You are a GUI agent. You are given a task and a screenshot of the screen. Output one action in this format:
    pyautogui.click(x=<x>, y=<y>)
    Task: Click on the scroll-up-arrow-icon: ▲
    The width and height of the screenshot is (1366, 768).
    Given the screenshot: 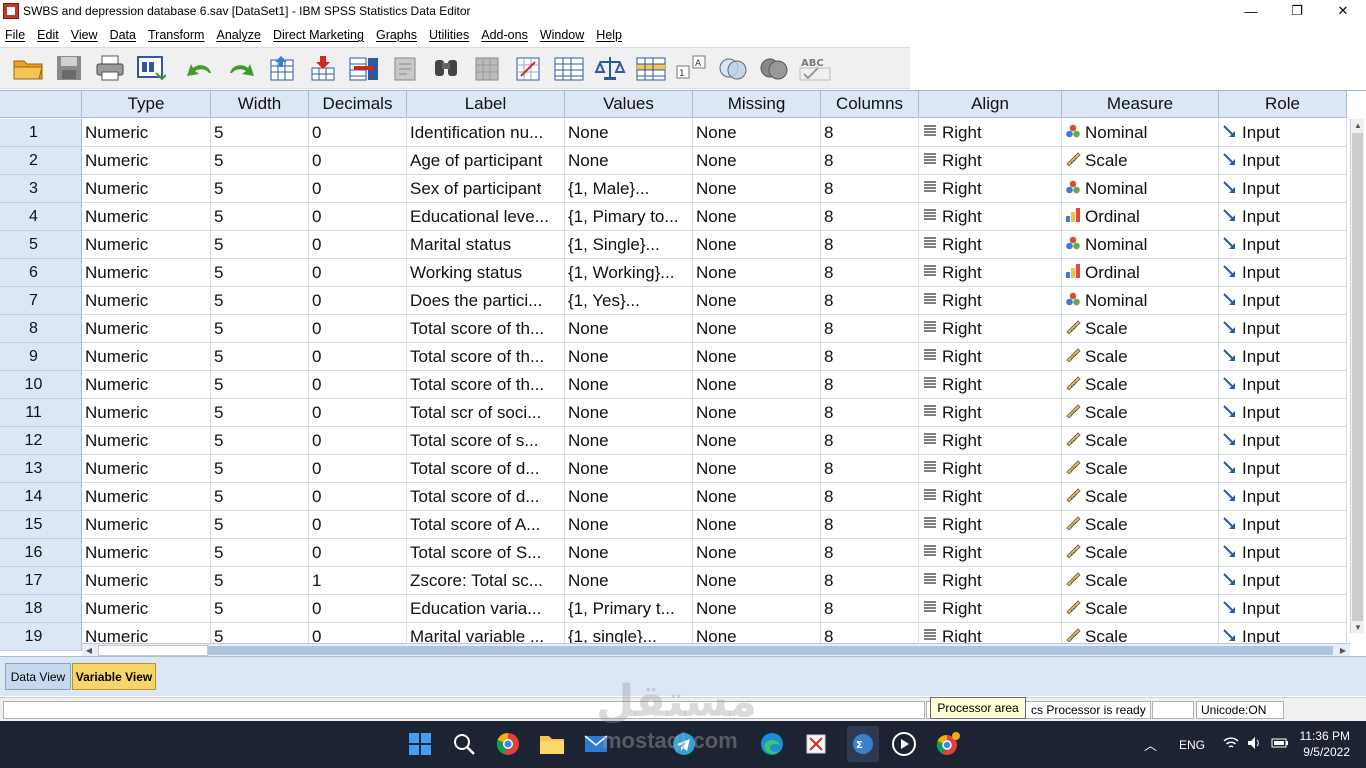 What is the action you would take?
    pyautogui.click(x=1358, y=125)
    